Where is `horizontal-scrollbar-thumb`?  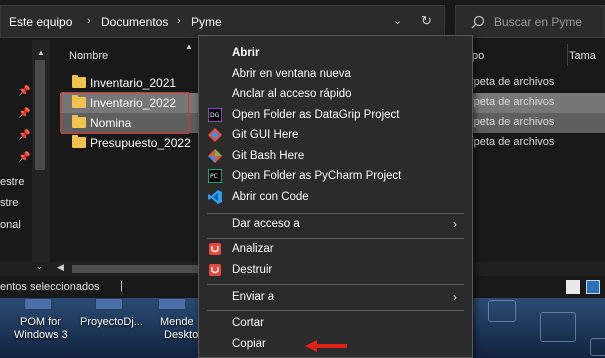
horizontal-scrollbar-thumb is located at coordinates (137, 269).